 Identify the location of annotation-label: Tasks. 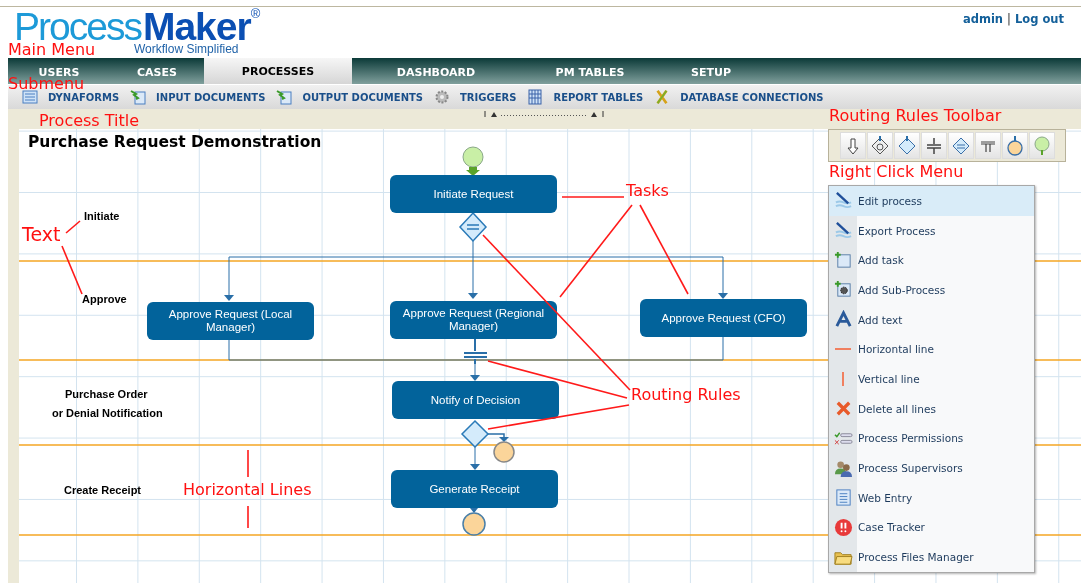
(647, 191).